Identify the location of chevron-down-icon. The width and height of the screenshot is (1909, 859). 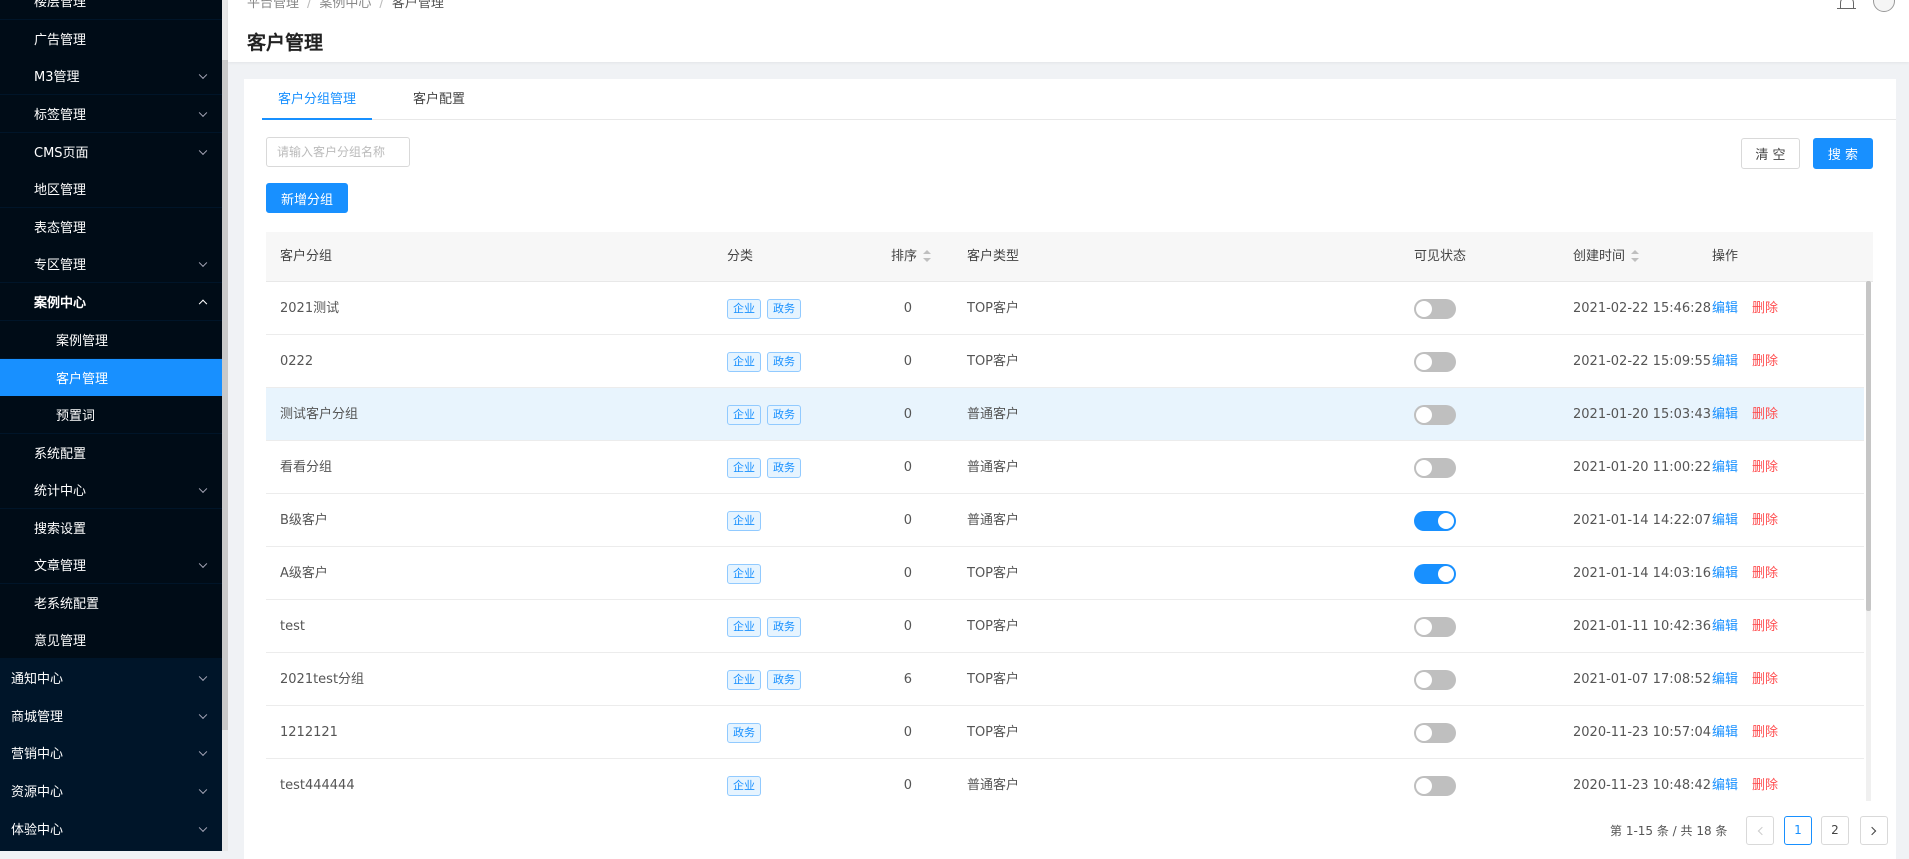
(203, 74).